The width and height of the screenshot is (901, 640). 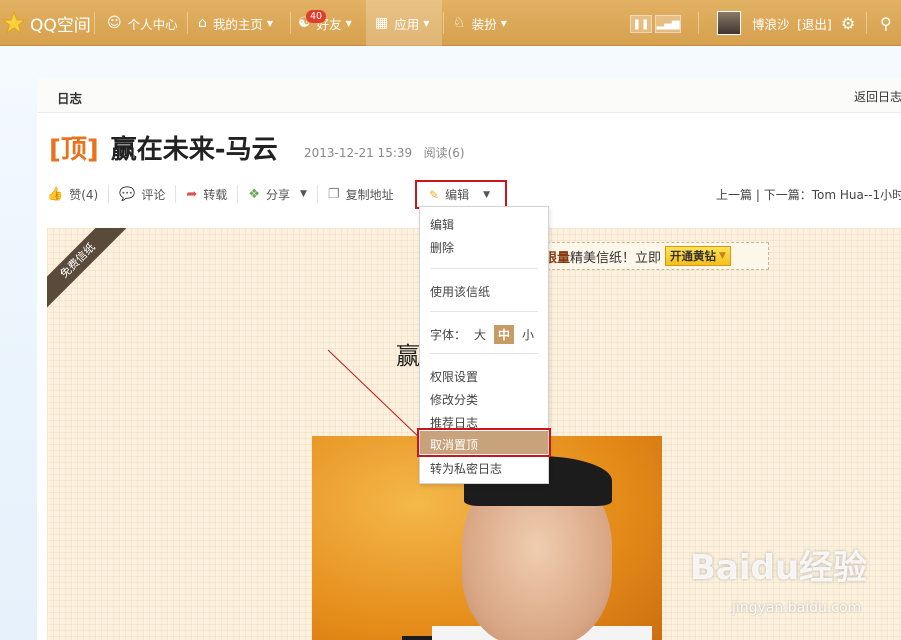 What do you see at coordinates (460, 291) in the screenshot?
I see `menu-item-use-stationery: 使用该信纸` at bounding box center [460, 291].